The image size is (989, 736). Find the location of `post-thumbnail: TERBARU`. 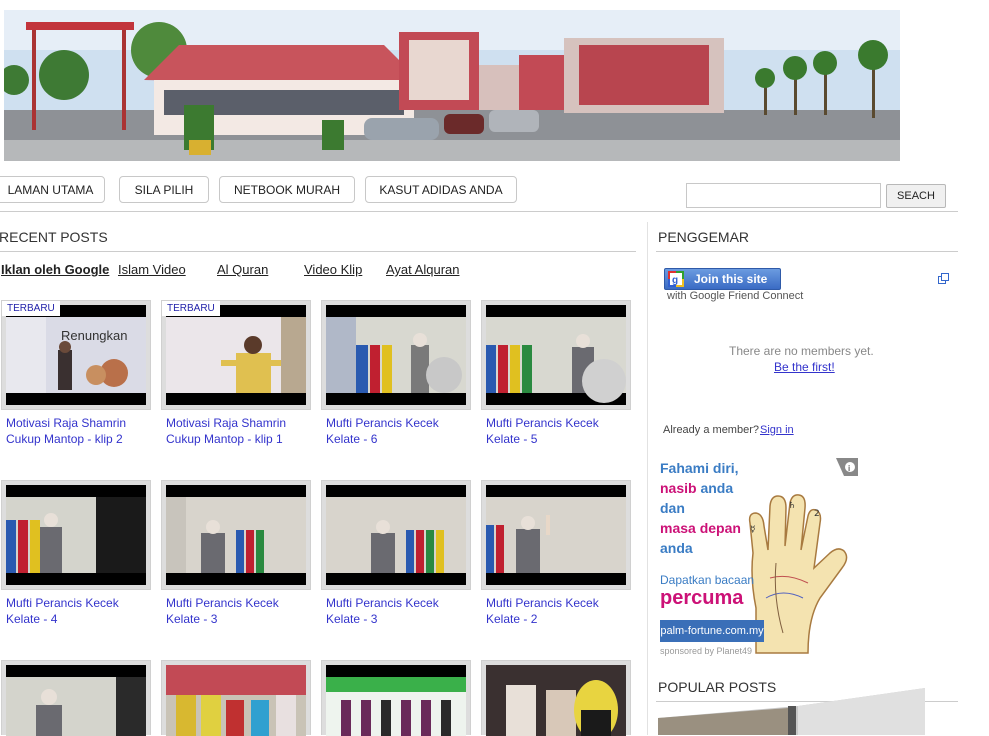

post-thumbnail: TERBARU is located at coordinates (236, 355).